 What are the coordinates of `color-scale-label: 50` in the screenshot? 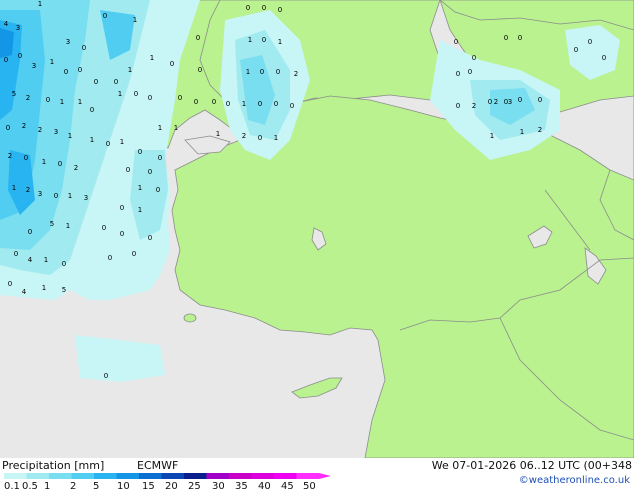 It's located at (309, 485).